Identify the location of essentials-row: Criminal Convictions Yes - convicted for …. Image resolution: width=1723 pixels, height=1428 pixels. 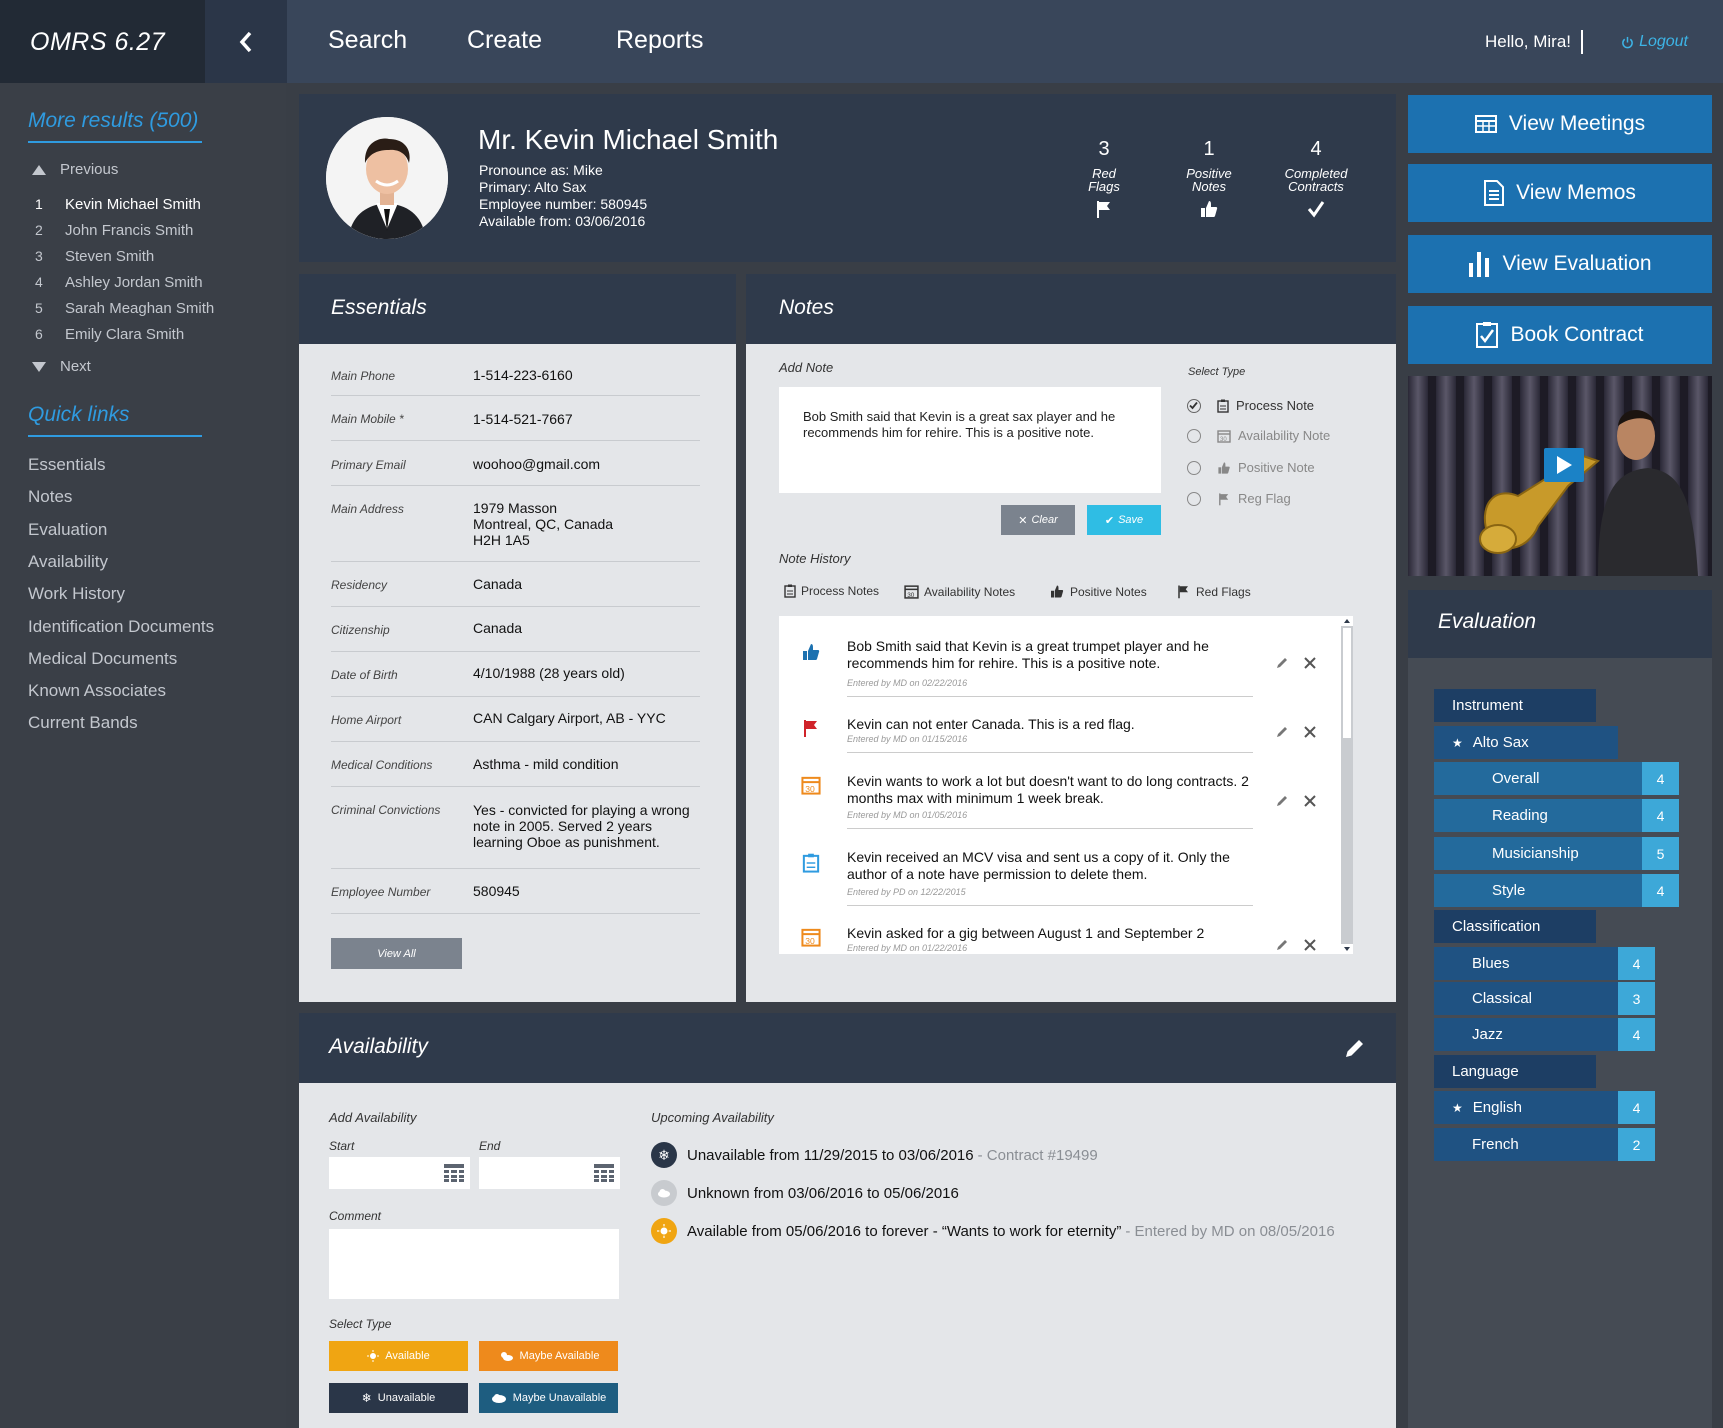
(515, 828).